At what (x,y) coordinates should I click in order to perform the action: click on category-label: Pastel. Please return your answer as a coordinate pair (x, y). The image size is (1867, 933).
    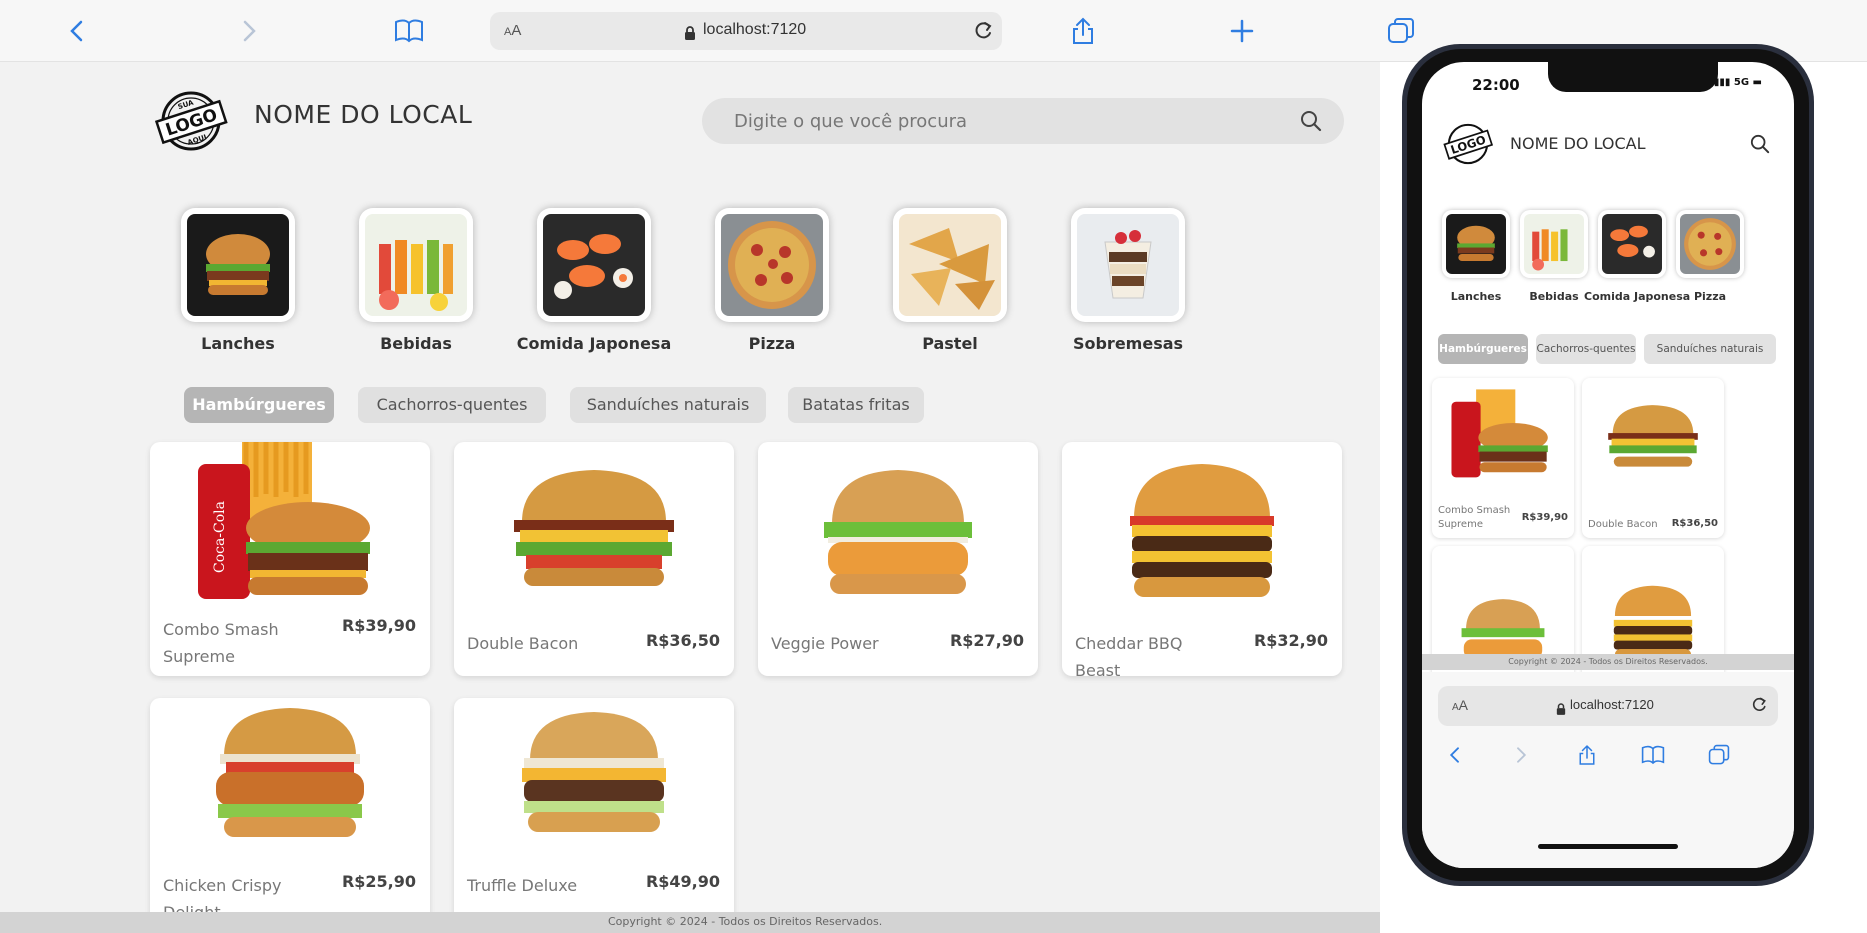
    Looking at the image, I should click on (950, 343).